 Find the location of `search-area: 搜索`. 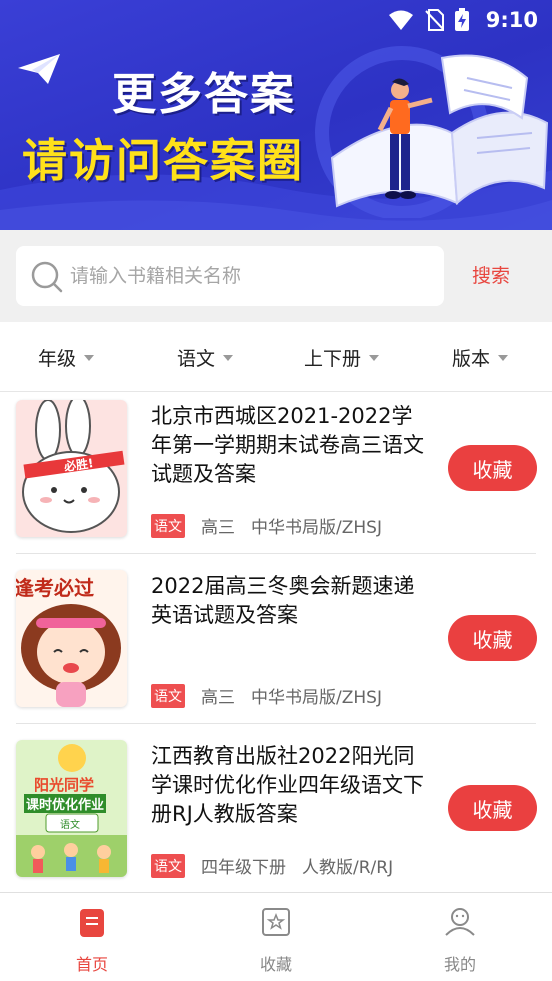

search-area: 搜索 is located at coordinates (276, 276).